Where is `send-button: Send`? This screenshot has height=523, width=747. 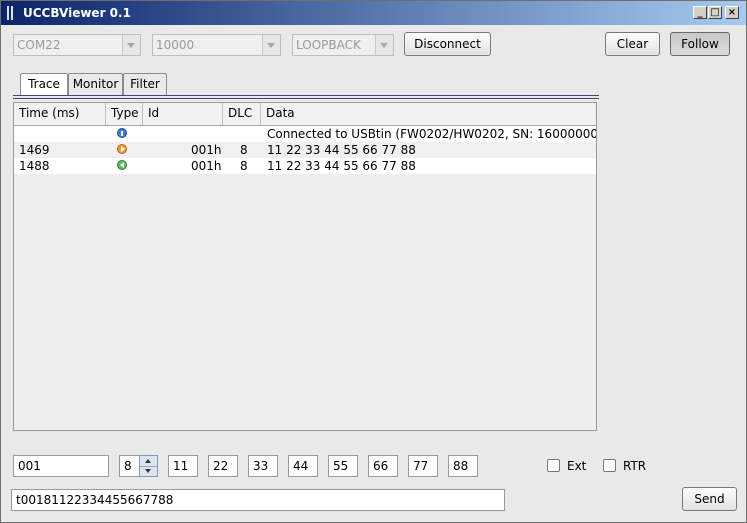 send-button: Send is located at coordinates (709, 499).